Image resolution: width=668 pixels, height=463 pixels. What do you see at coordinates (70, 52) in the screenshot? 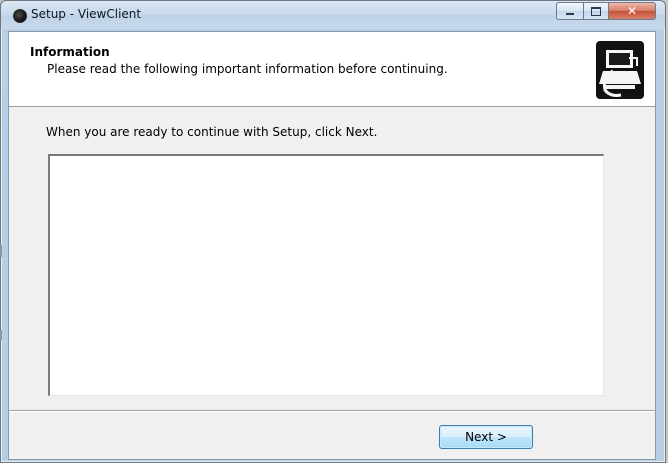
I see `page-title: Information` at bounding box center [70, 52].